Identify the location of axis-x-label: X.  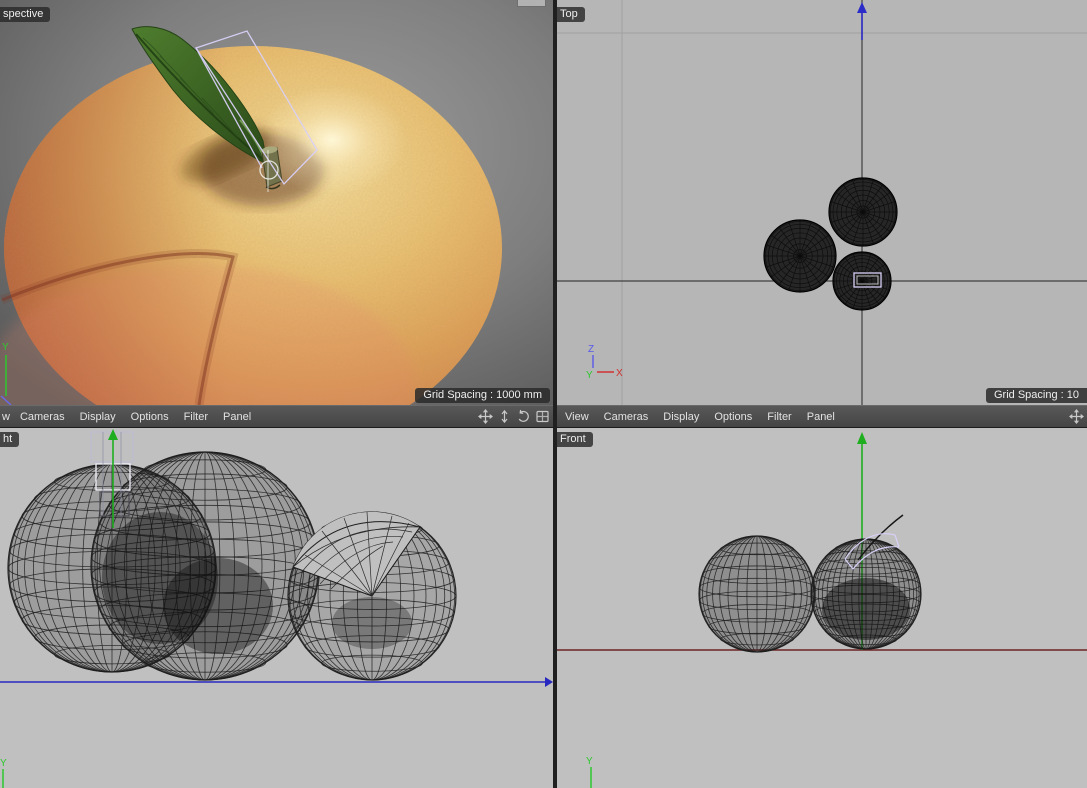
(619, 373).